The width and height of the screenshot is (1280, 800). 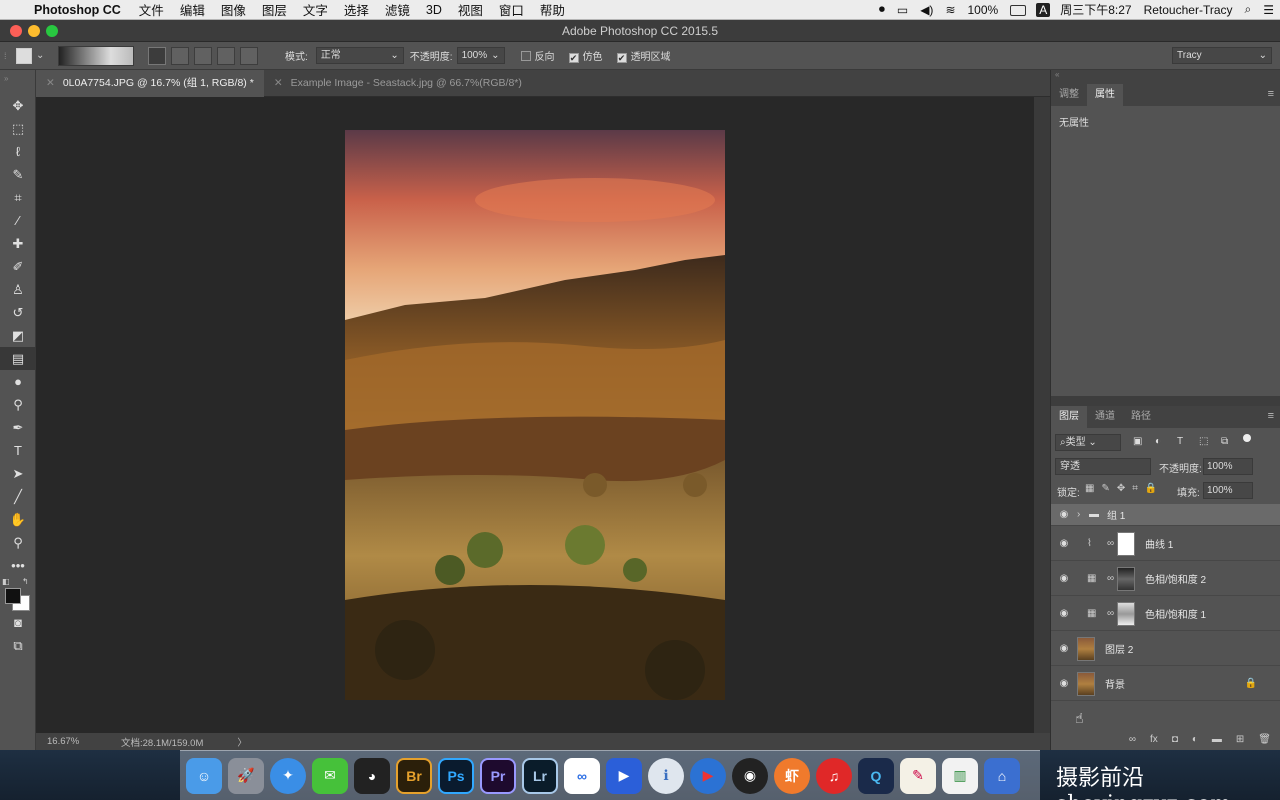 What do you see at coordinates (585, 55) in the screenshot?
I see `dither-checkbox: ✔ 仿色` at bounding box center [585, 55].